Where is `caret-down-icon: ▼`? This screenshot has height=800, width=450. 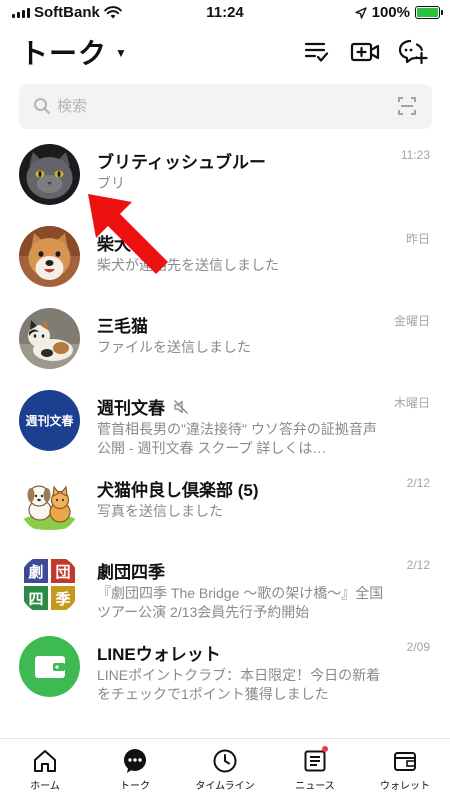
caret-down-icon: ▼ is located at coordinates (121, 53).